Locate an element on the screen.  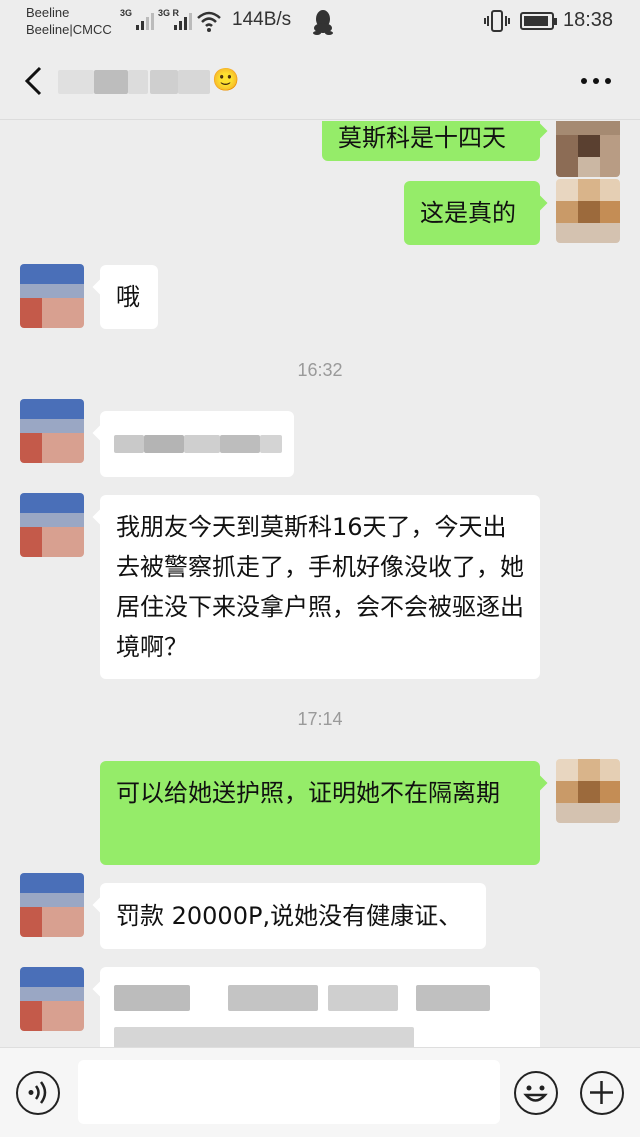
emoji-icon is located at coordinates (536, 1093).